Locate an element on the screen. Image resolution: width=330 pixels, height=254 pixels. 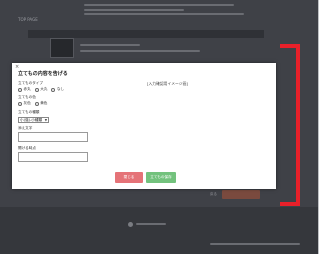
field1-label: 添え文字 is located at coordinates (25, 128).